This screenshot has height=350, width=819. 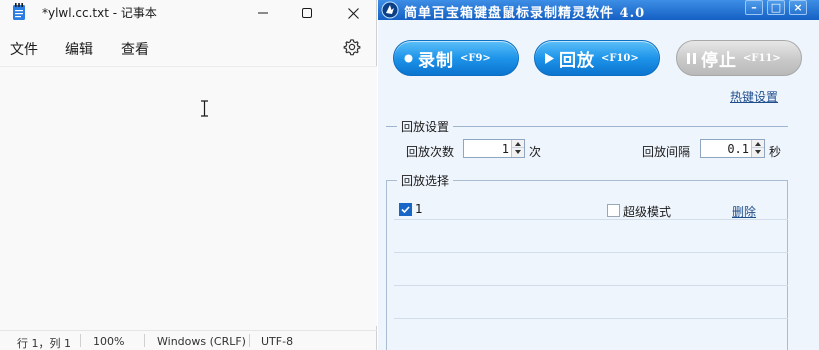 I want to click on menu-view: 查看, so click(x=135, y=49).